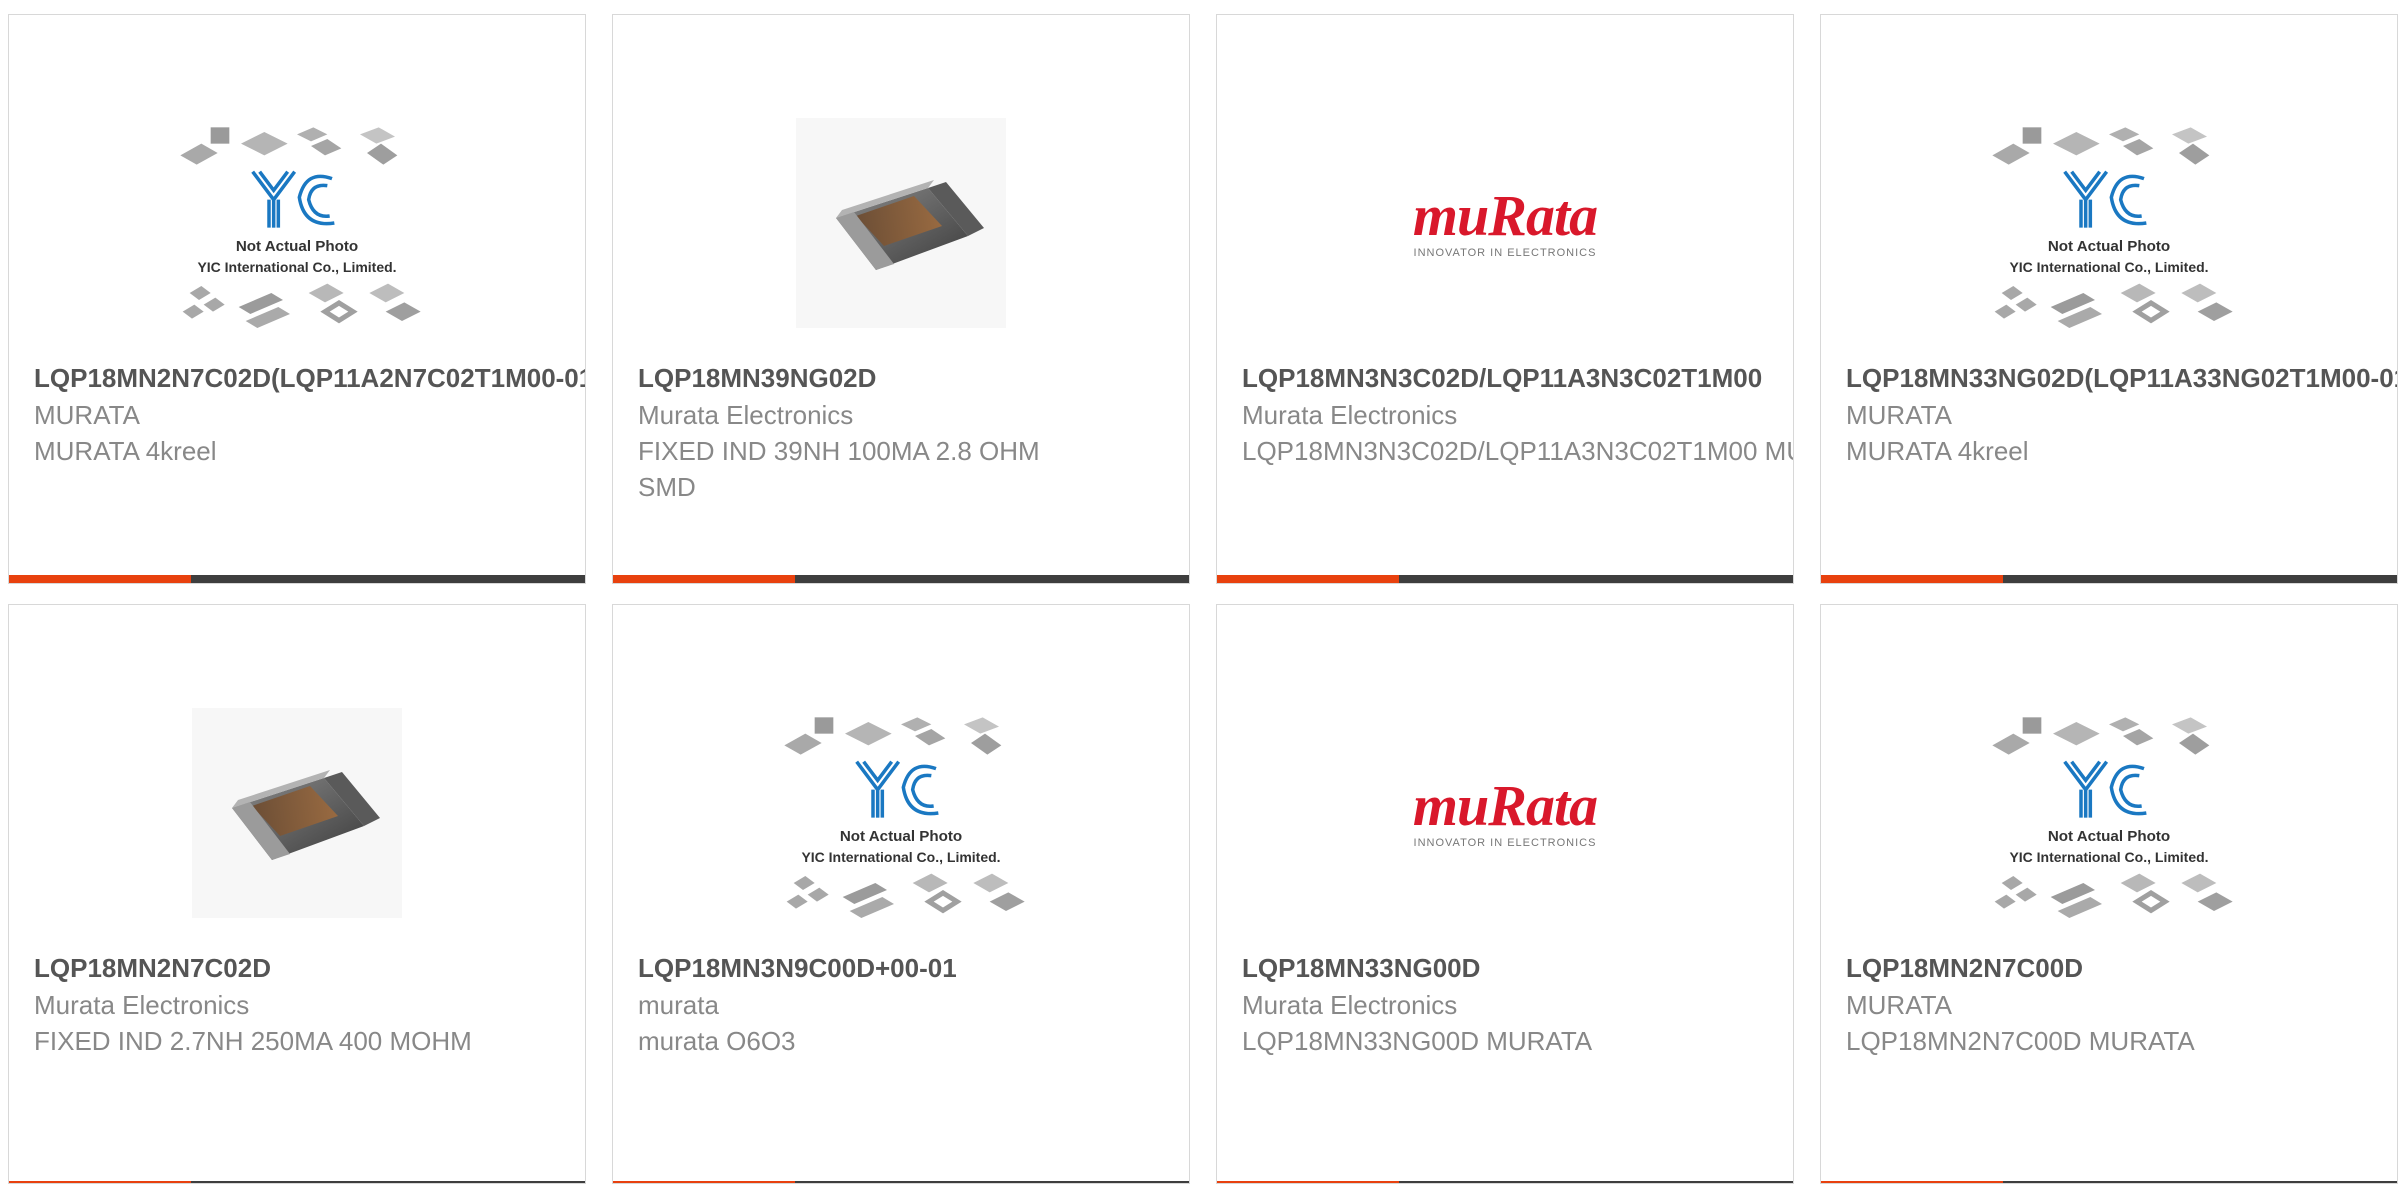  I want to click on part-number-link: LQP18MN3N3C02D/LQP11A3N3C02T1M00, so click(1517, 378).